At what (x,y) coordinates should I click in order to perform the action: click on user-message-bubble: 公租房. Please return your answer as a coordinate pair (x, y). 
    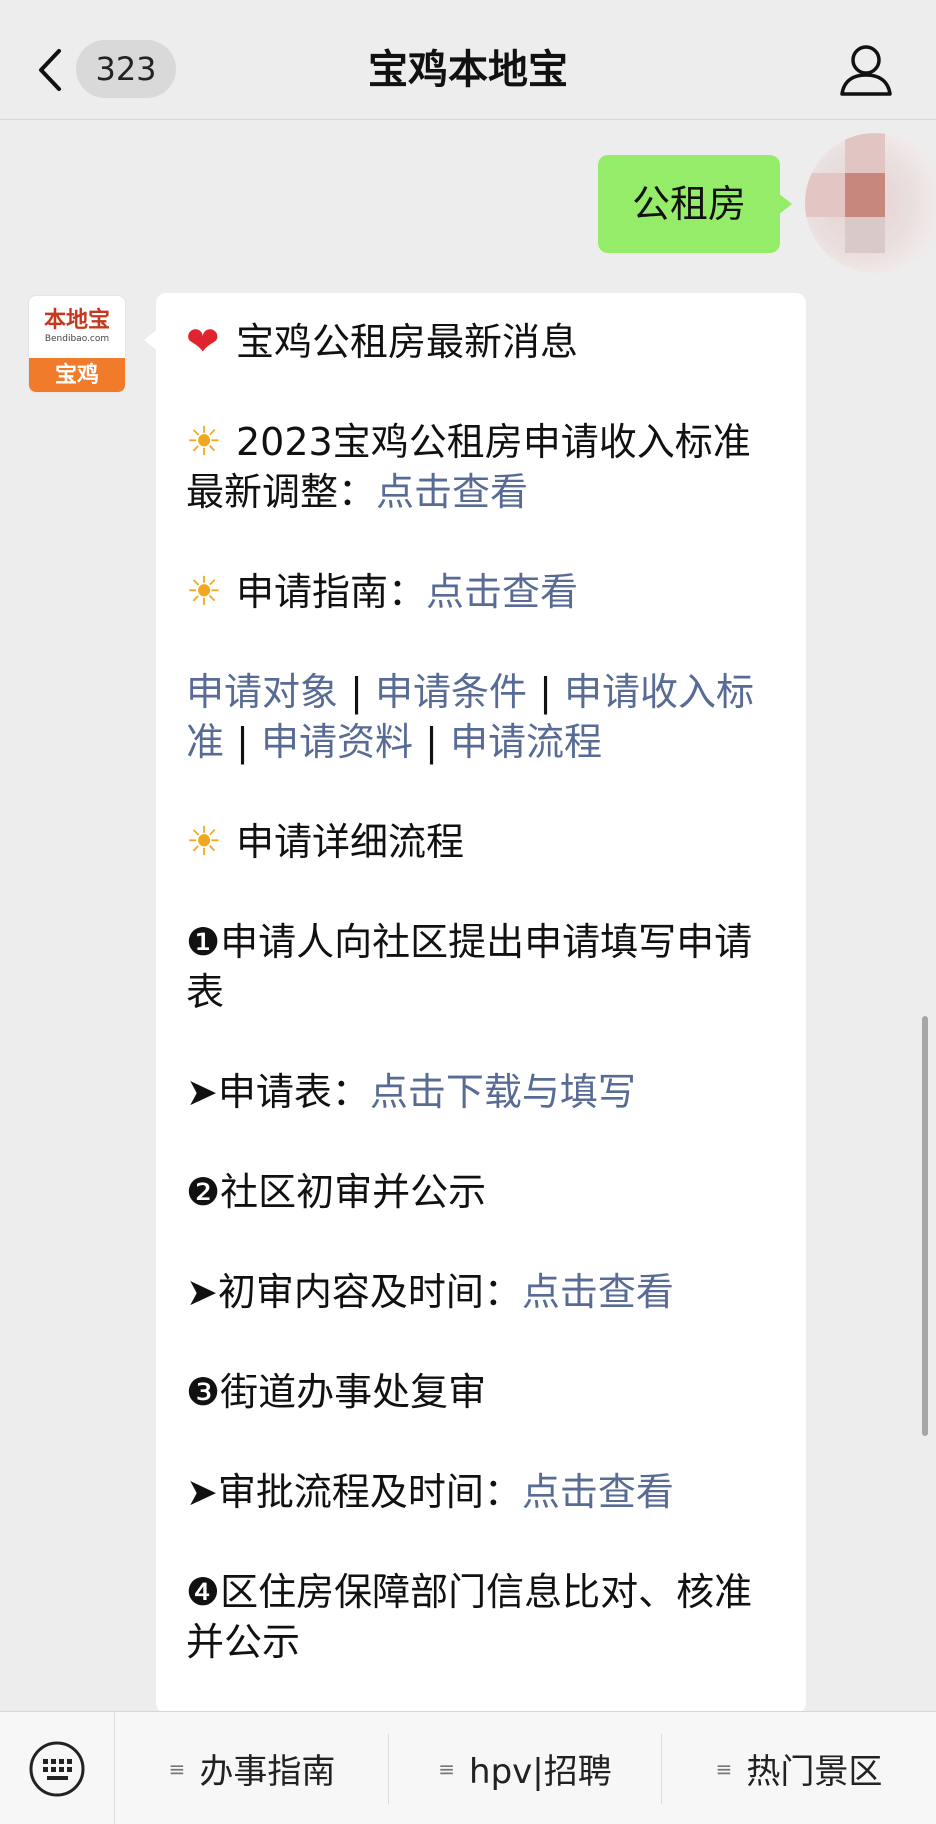
    Looking at the image, I should click on (695, 204).